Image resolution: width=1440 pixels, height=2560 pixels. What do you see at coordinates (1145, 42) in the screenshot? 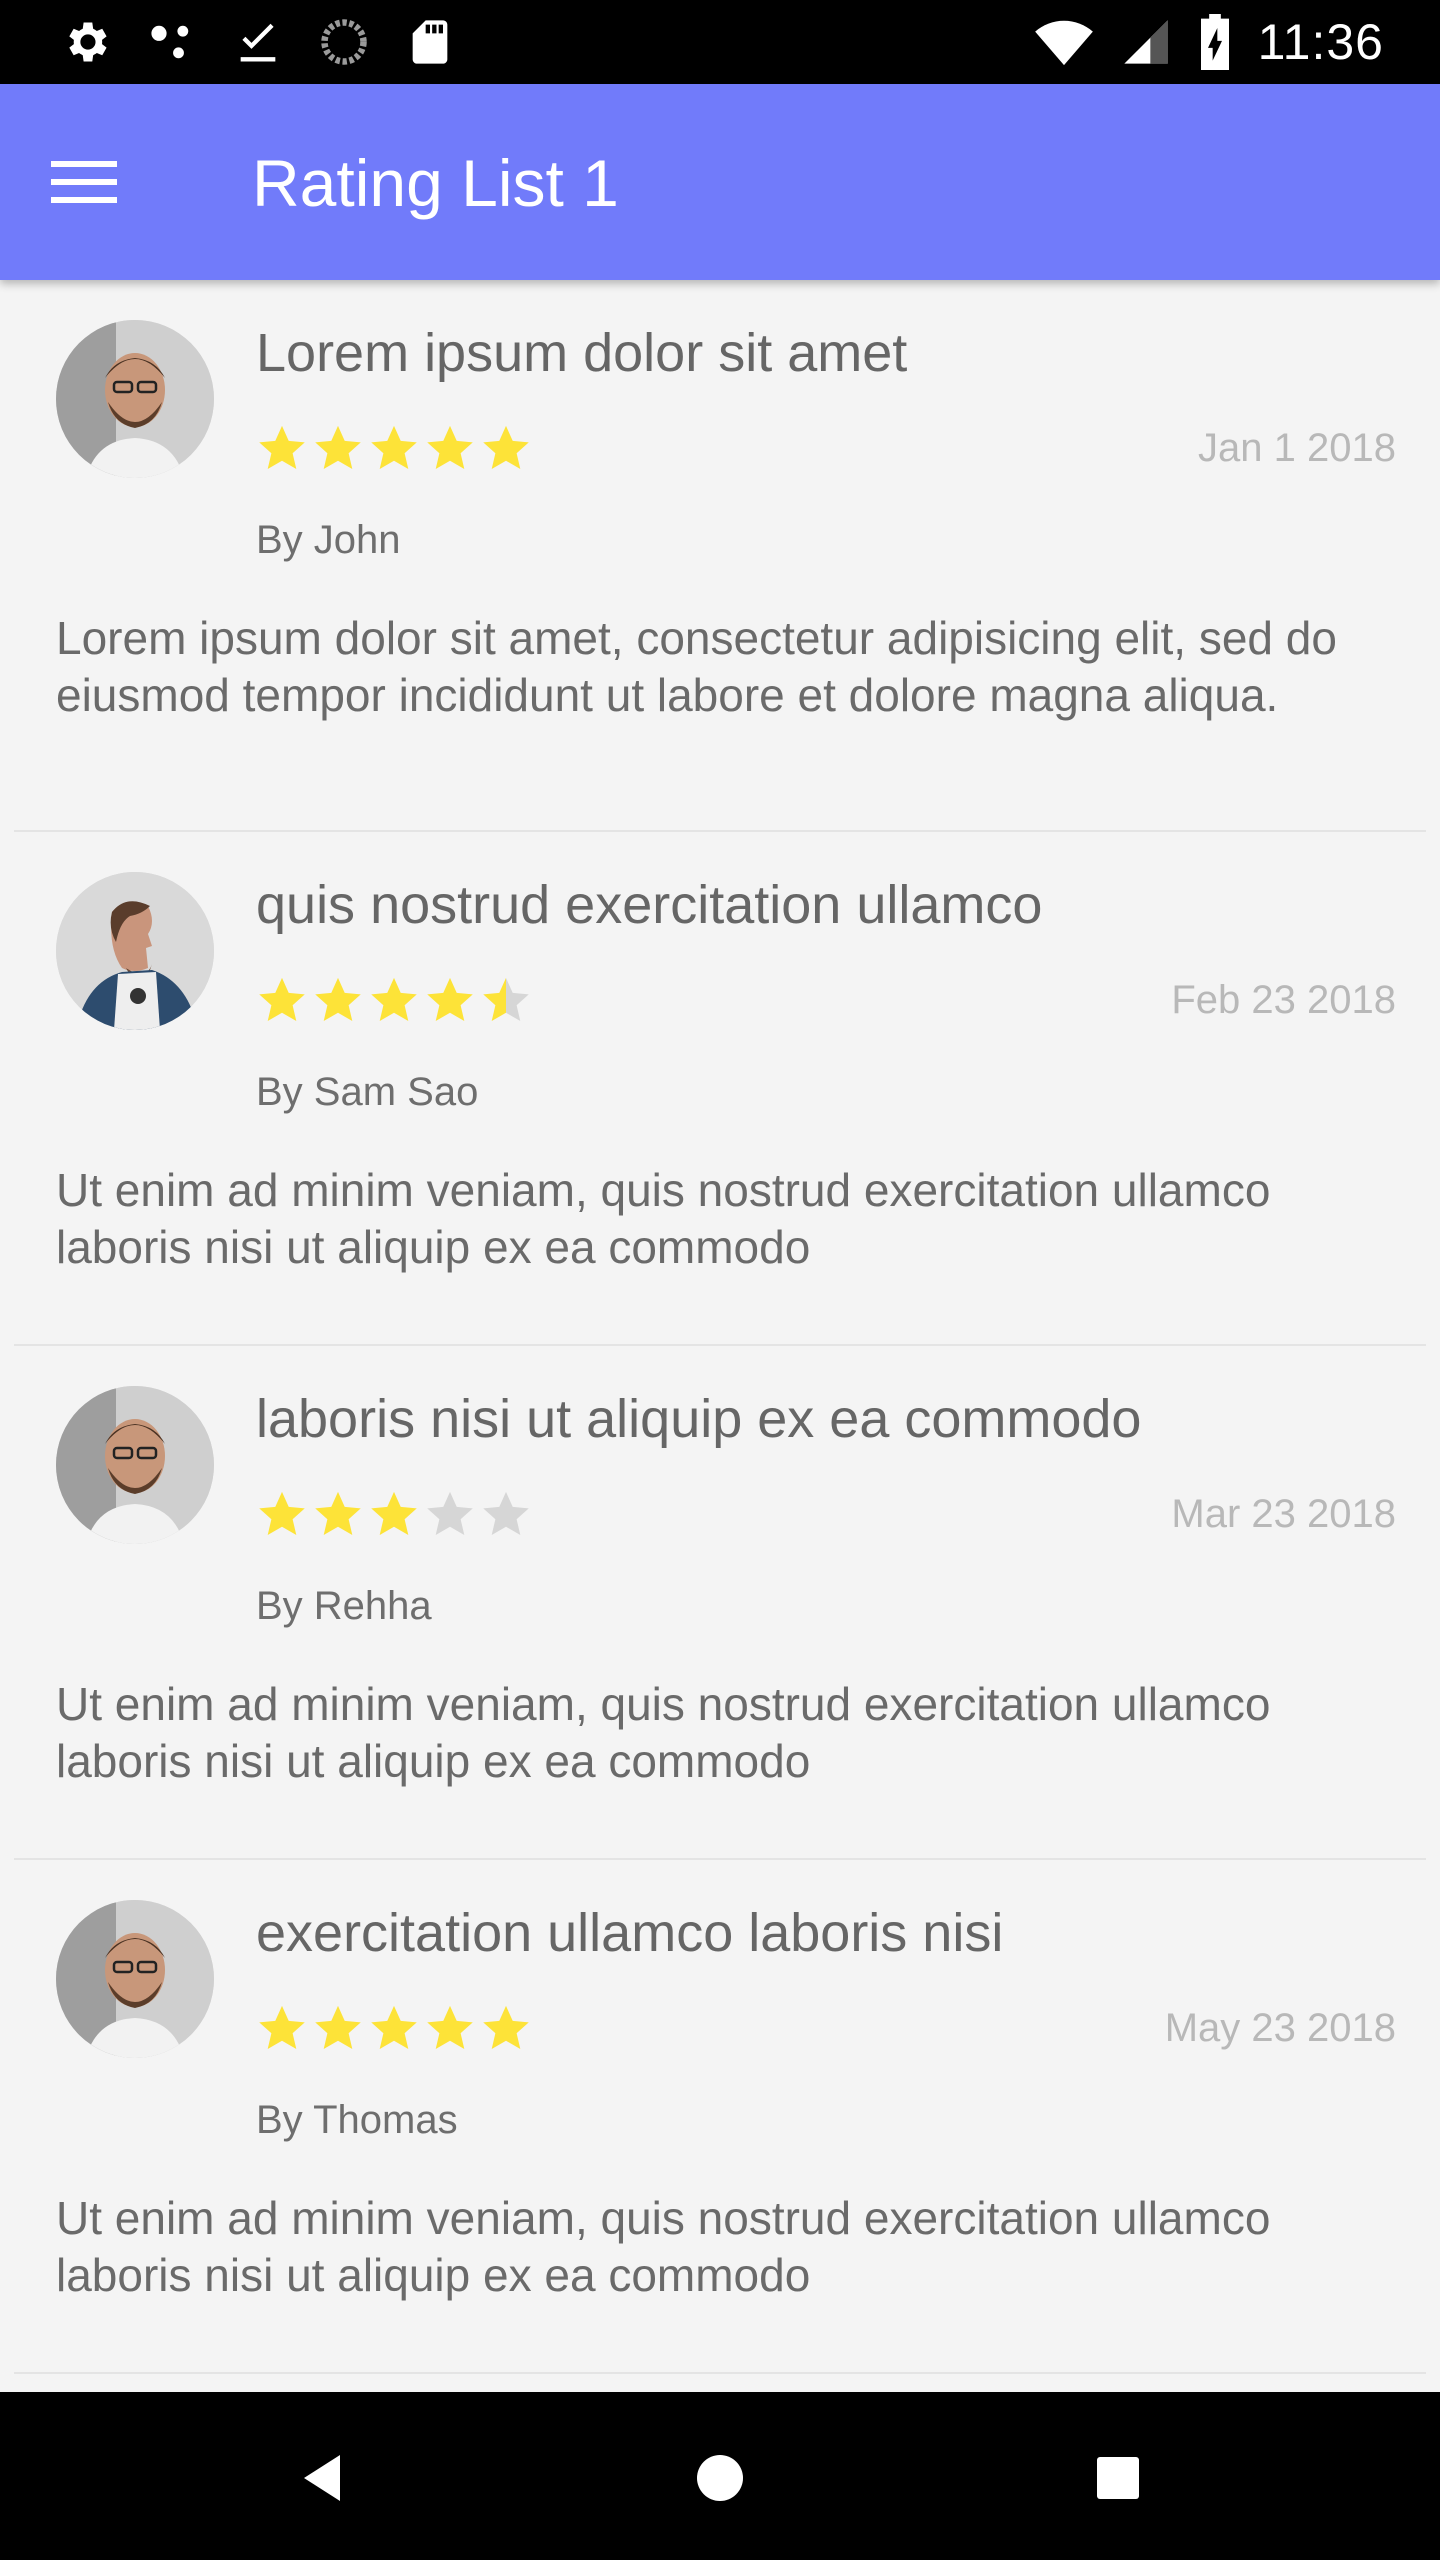
I see `signal-icon` at bounding box center [1145, 42].